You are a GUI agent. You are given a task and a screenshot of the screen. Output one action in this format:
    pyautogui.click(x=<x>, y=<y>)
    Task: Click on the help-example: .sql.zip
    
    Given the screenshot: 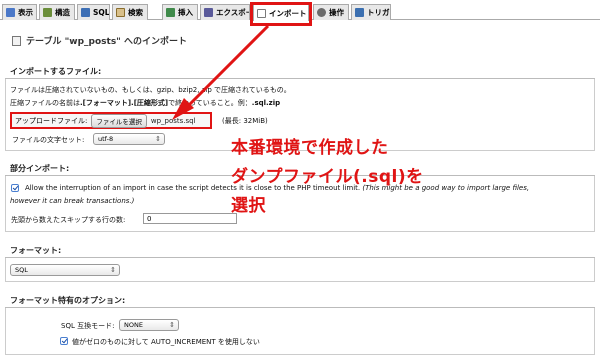 What is the action you would take?
    pyautogui.click(x=266, y=103)
    